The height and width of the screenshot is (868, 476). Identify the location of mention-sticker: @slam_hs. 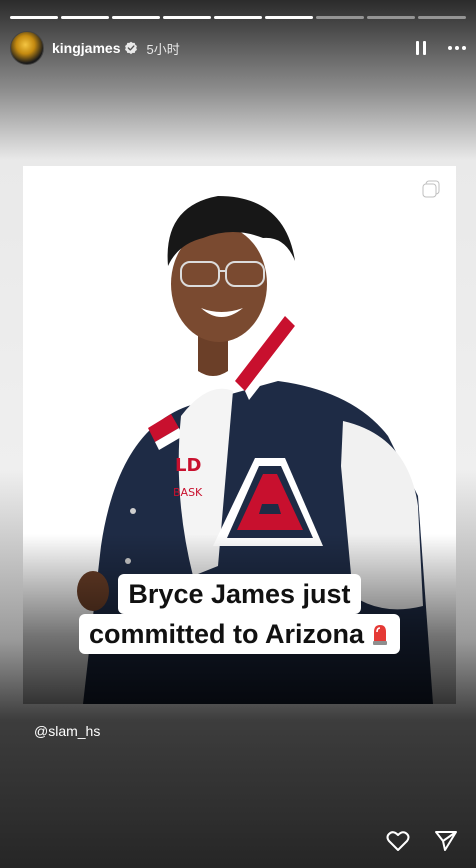
(67, 731).